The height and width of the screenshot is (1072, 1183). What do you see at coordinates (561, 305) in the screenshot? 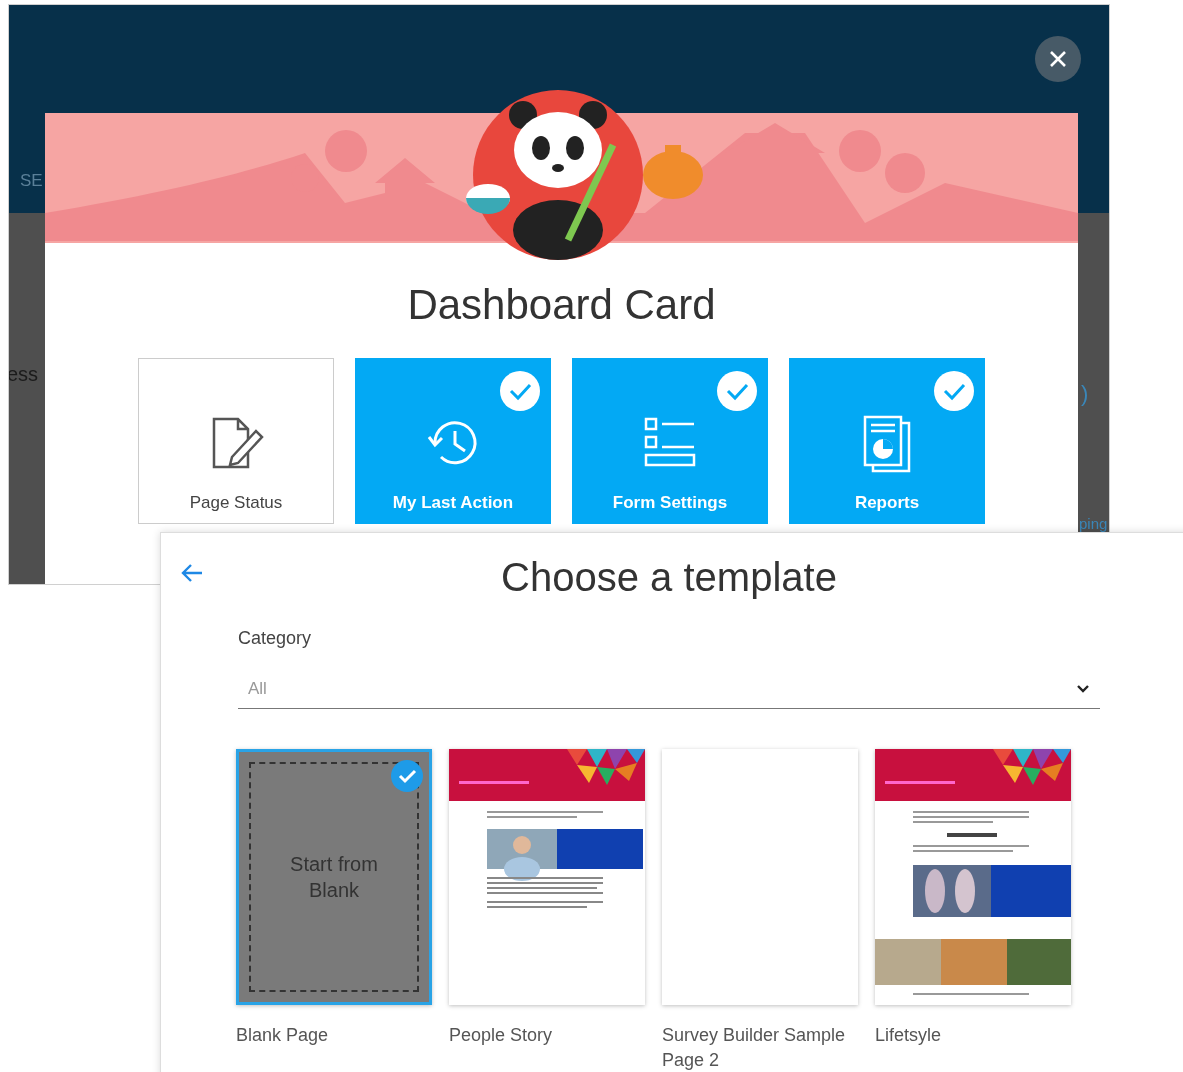
I see `dialog-title: Dashboard Card` at bounding box center [561, 305].